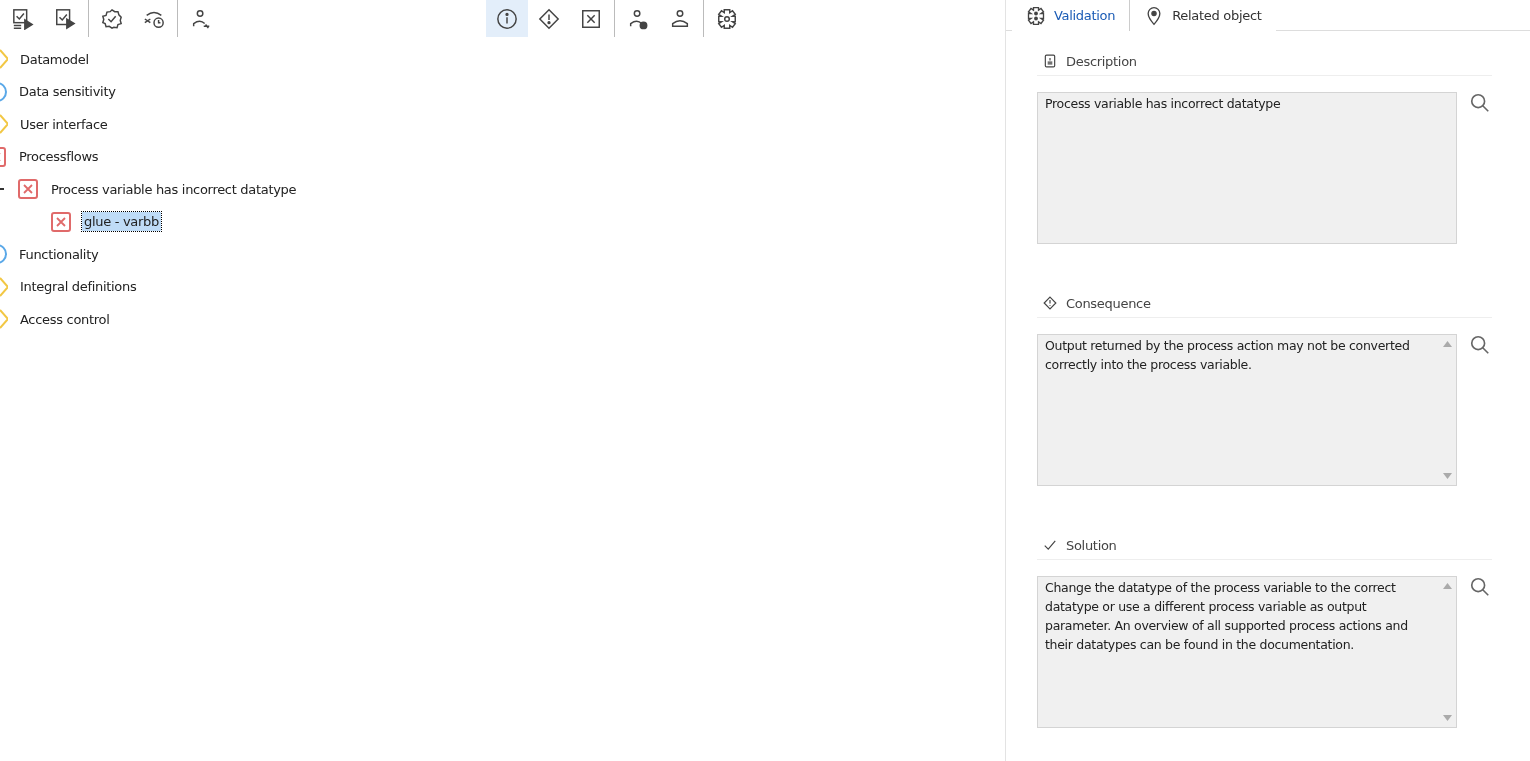 The image size is (1530, 761). What do you see at coordinates (1050, 61) in the screenshot?
I see `document-icon` at bounding box center [1050, 61].